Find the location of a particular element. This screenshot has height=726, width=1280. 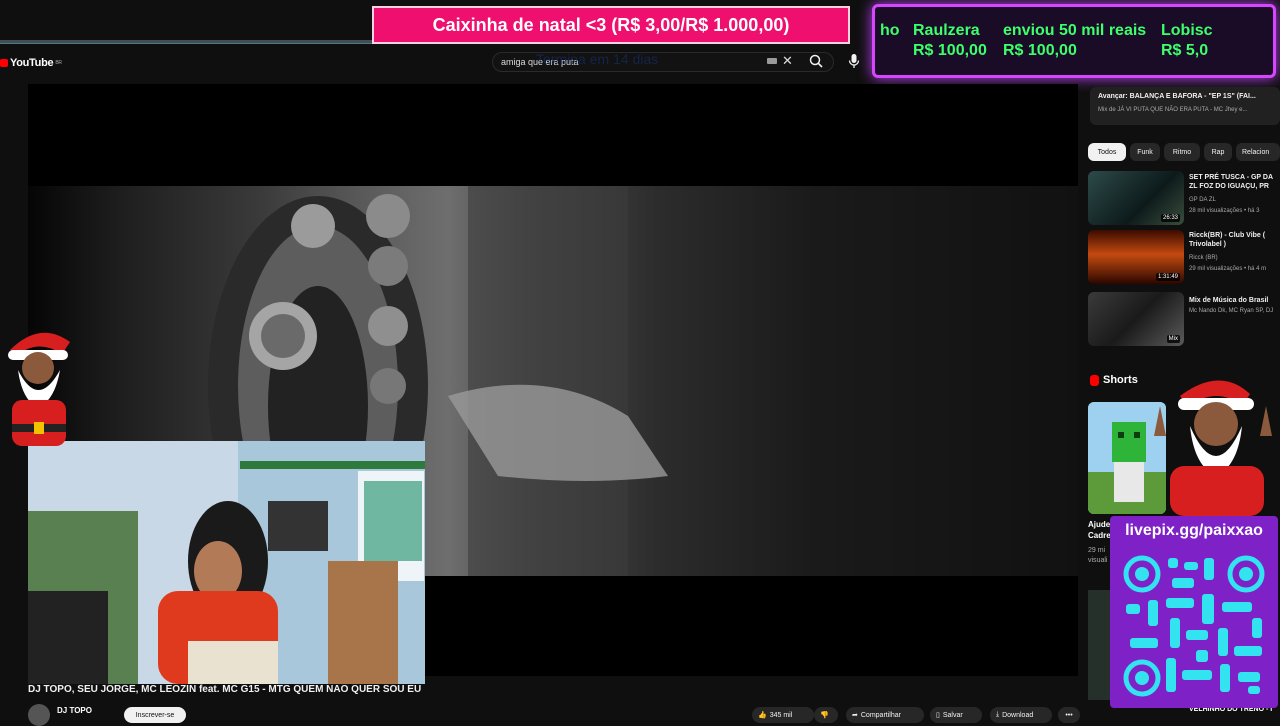

shorts-icon is located at coordinates (1094, 380).